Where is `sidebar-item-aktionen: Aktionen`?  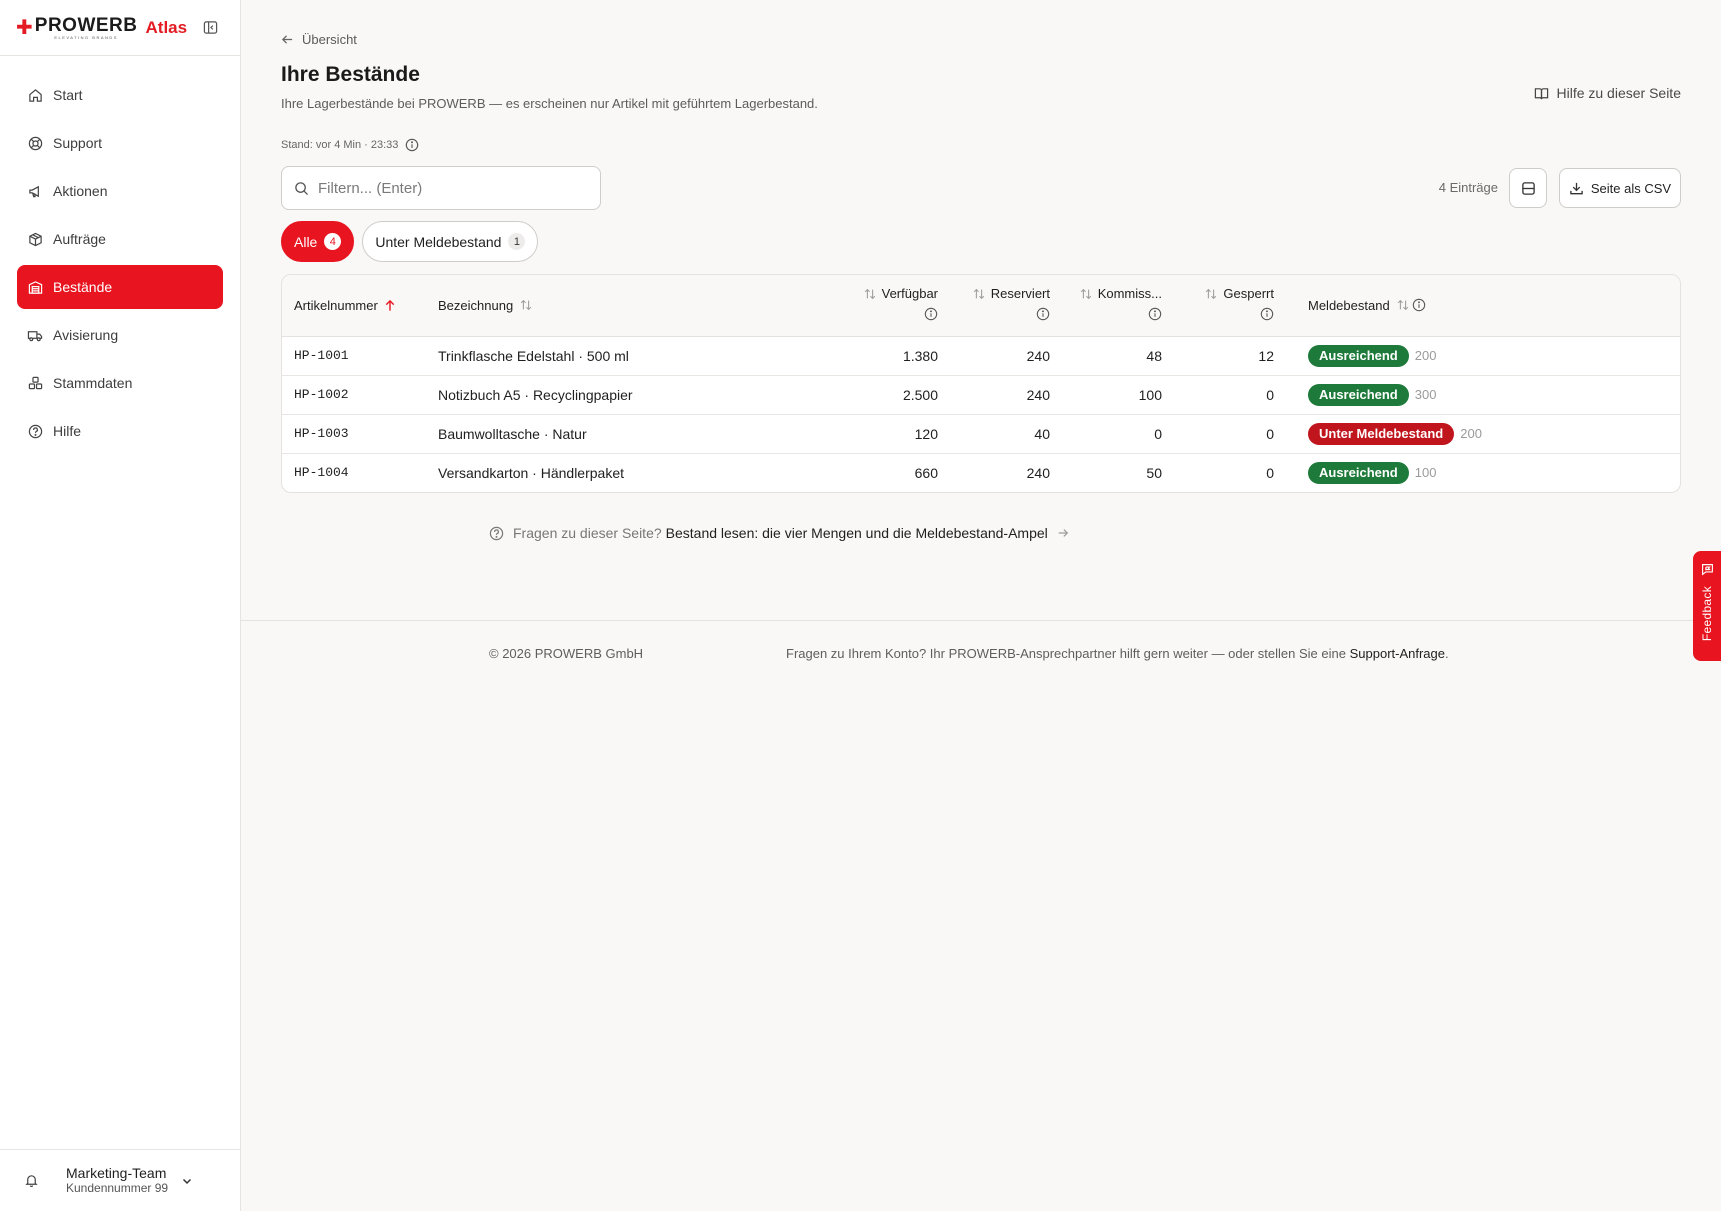 sidebar-item-aktionen: Aktionen is located at coordinates (120, 191).